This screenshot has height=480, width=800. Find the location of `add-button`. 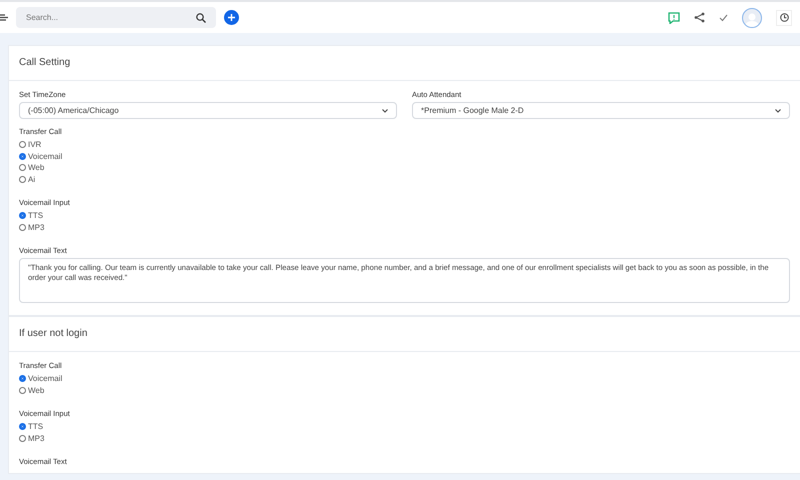

add-button is located at coordinates (231, 17).